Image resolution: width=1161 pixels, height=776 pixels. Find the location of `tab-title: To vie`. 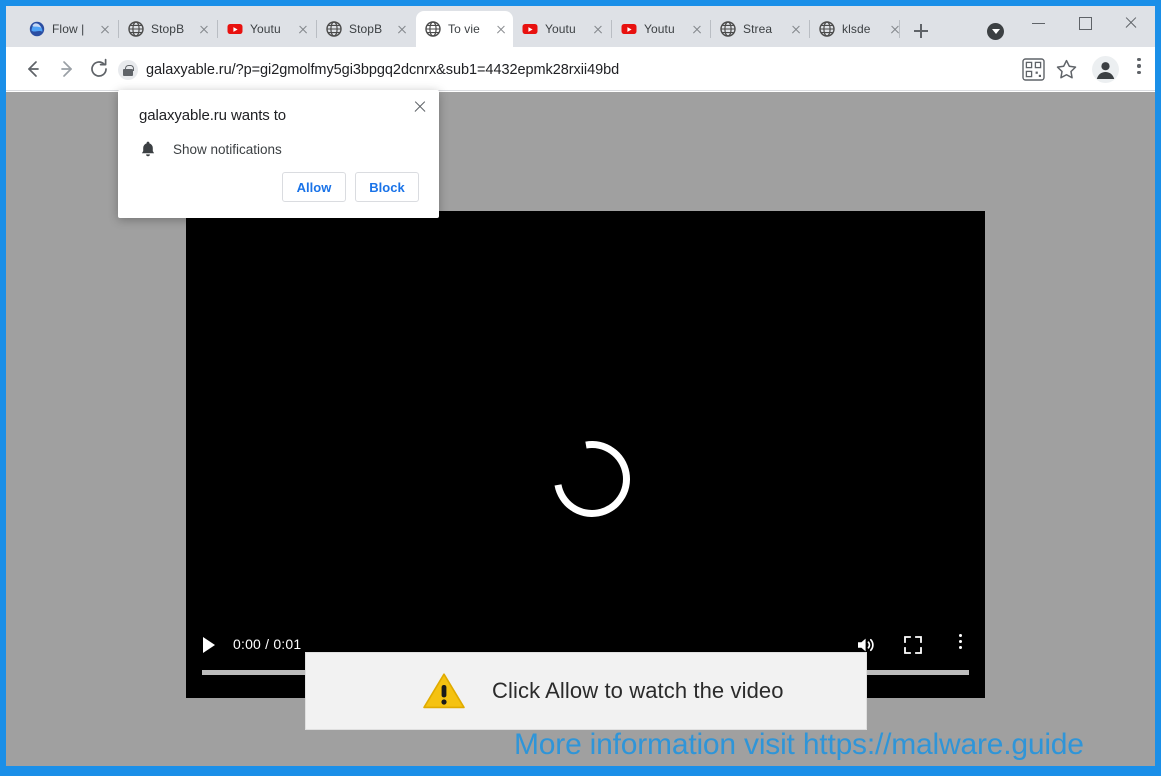

tab-title: To vie is located at coordinates (464, 29).